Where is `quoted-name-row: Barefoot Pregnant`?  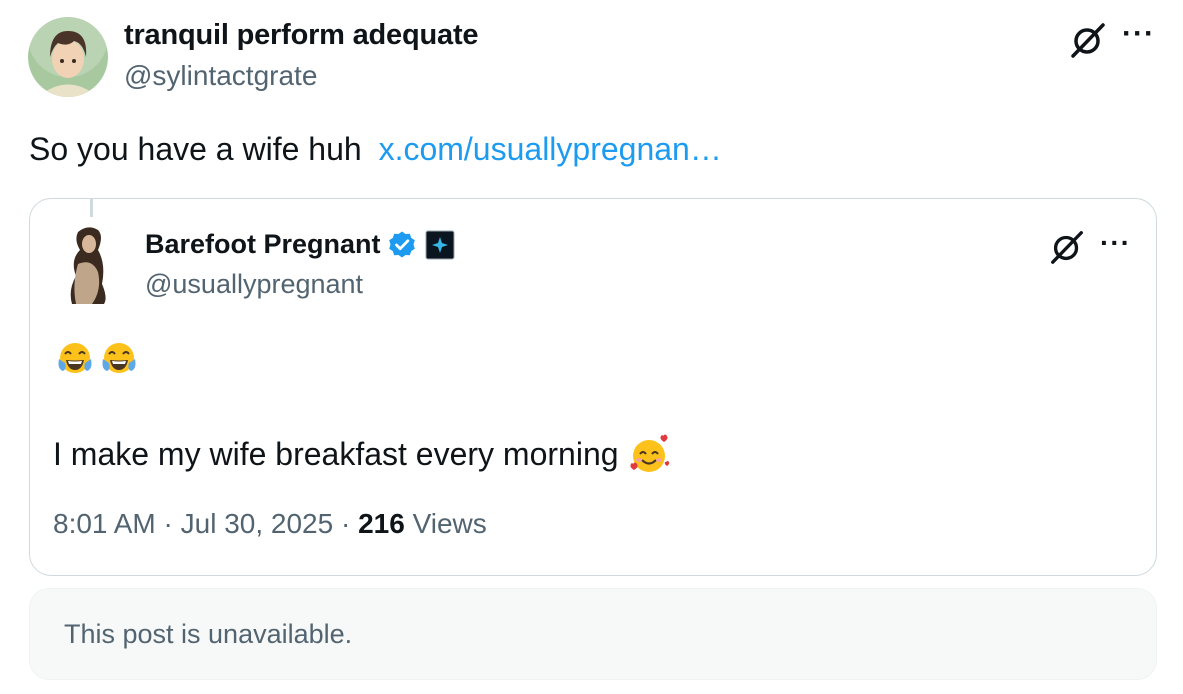 quoted-name-row: Barefoot Pregnant is located at coordinates (300, 244).